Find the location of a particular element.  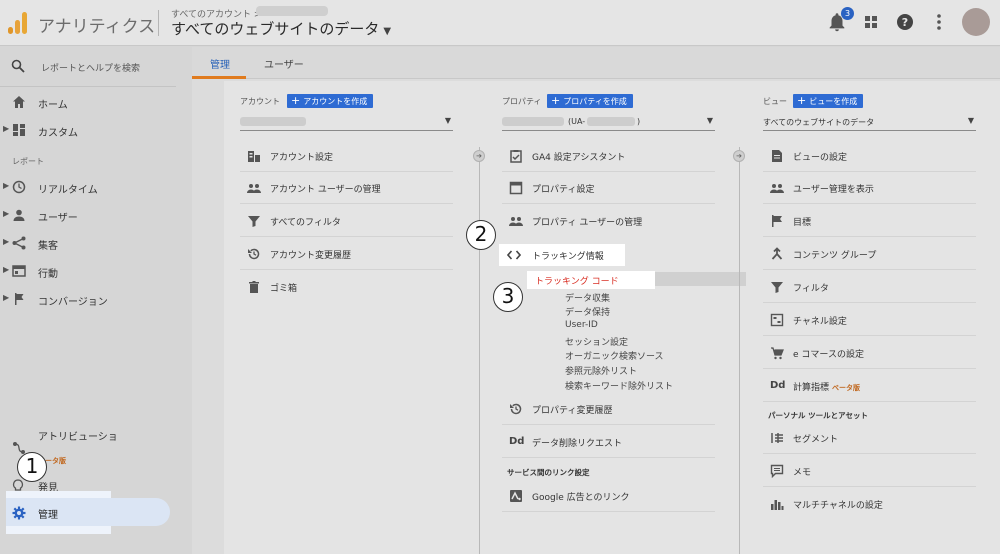

admin-active-pill is located at coordinates (88, 512).